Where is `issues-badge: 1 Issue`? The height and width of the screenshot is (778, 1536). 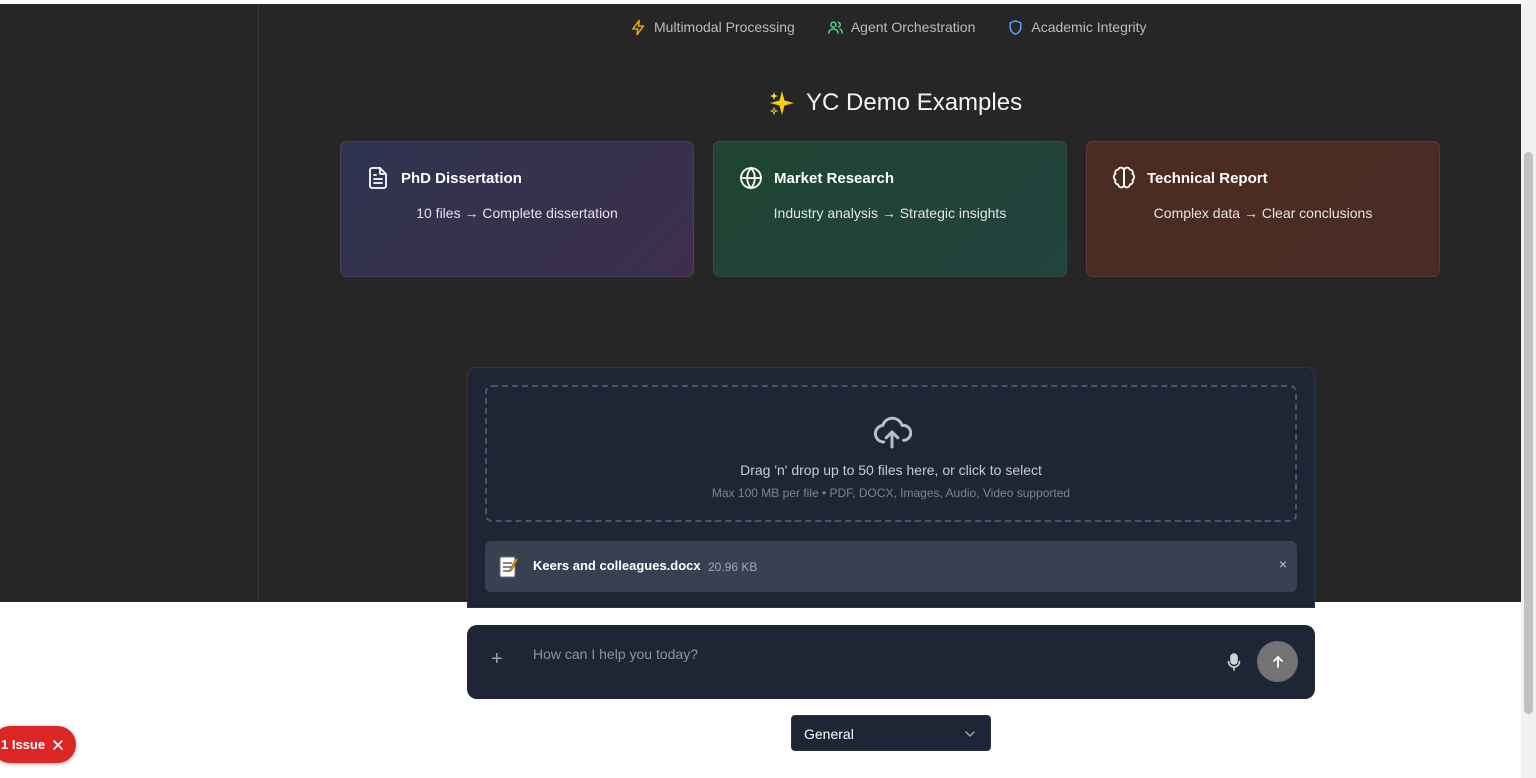 issues-badge: 1 Issue is located at coordinates (38, 744).